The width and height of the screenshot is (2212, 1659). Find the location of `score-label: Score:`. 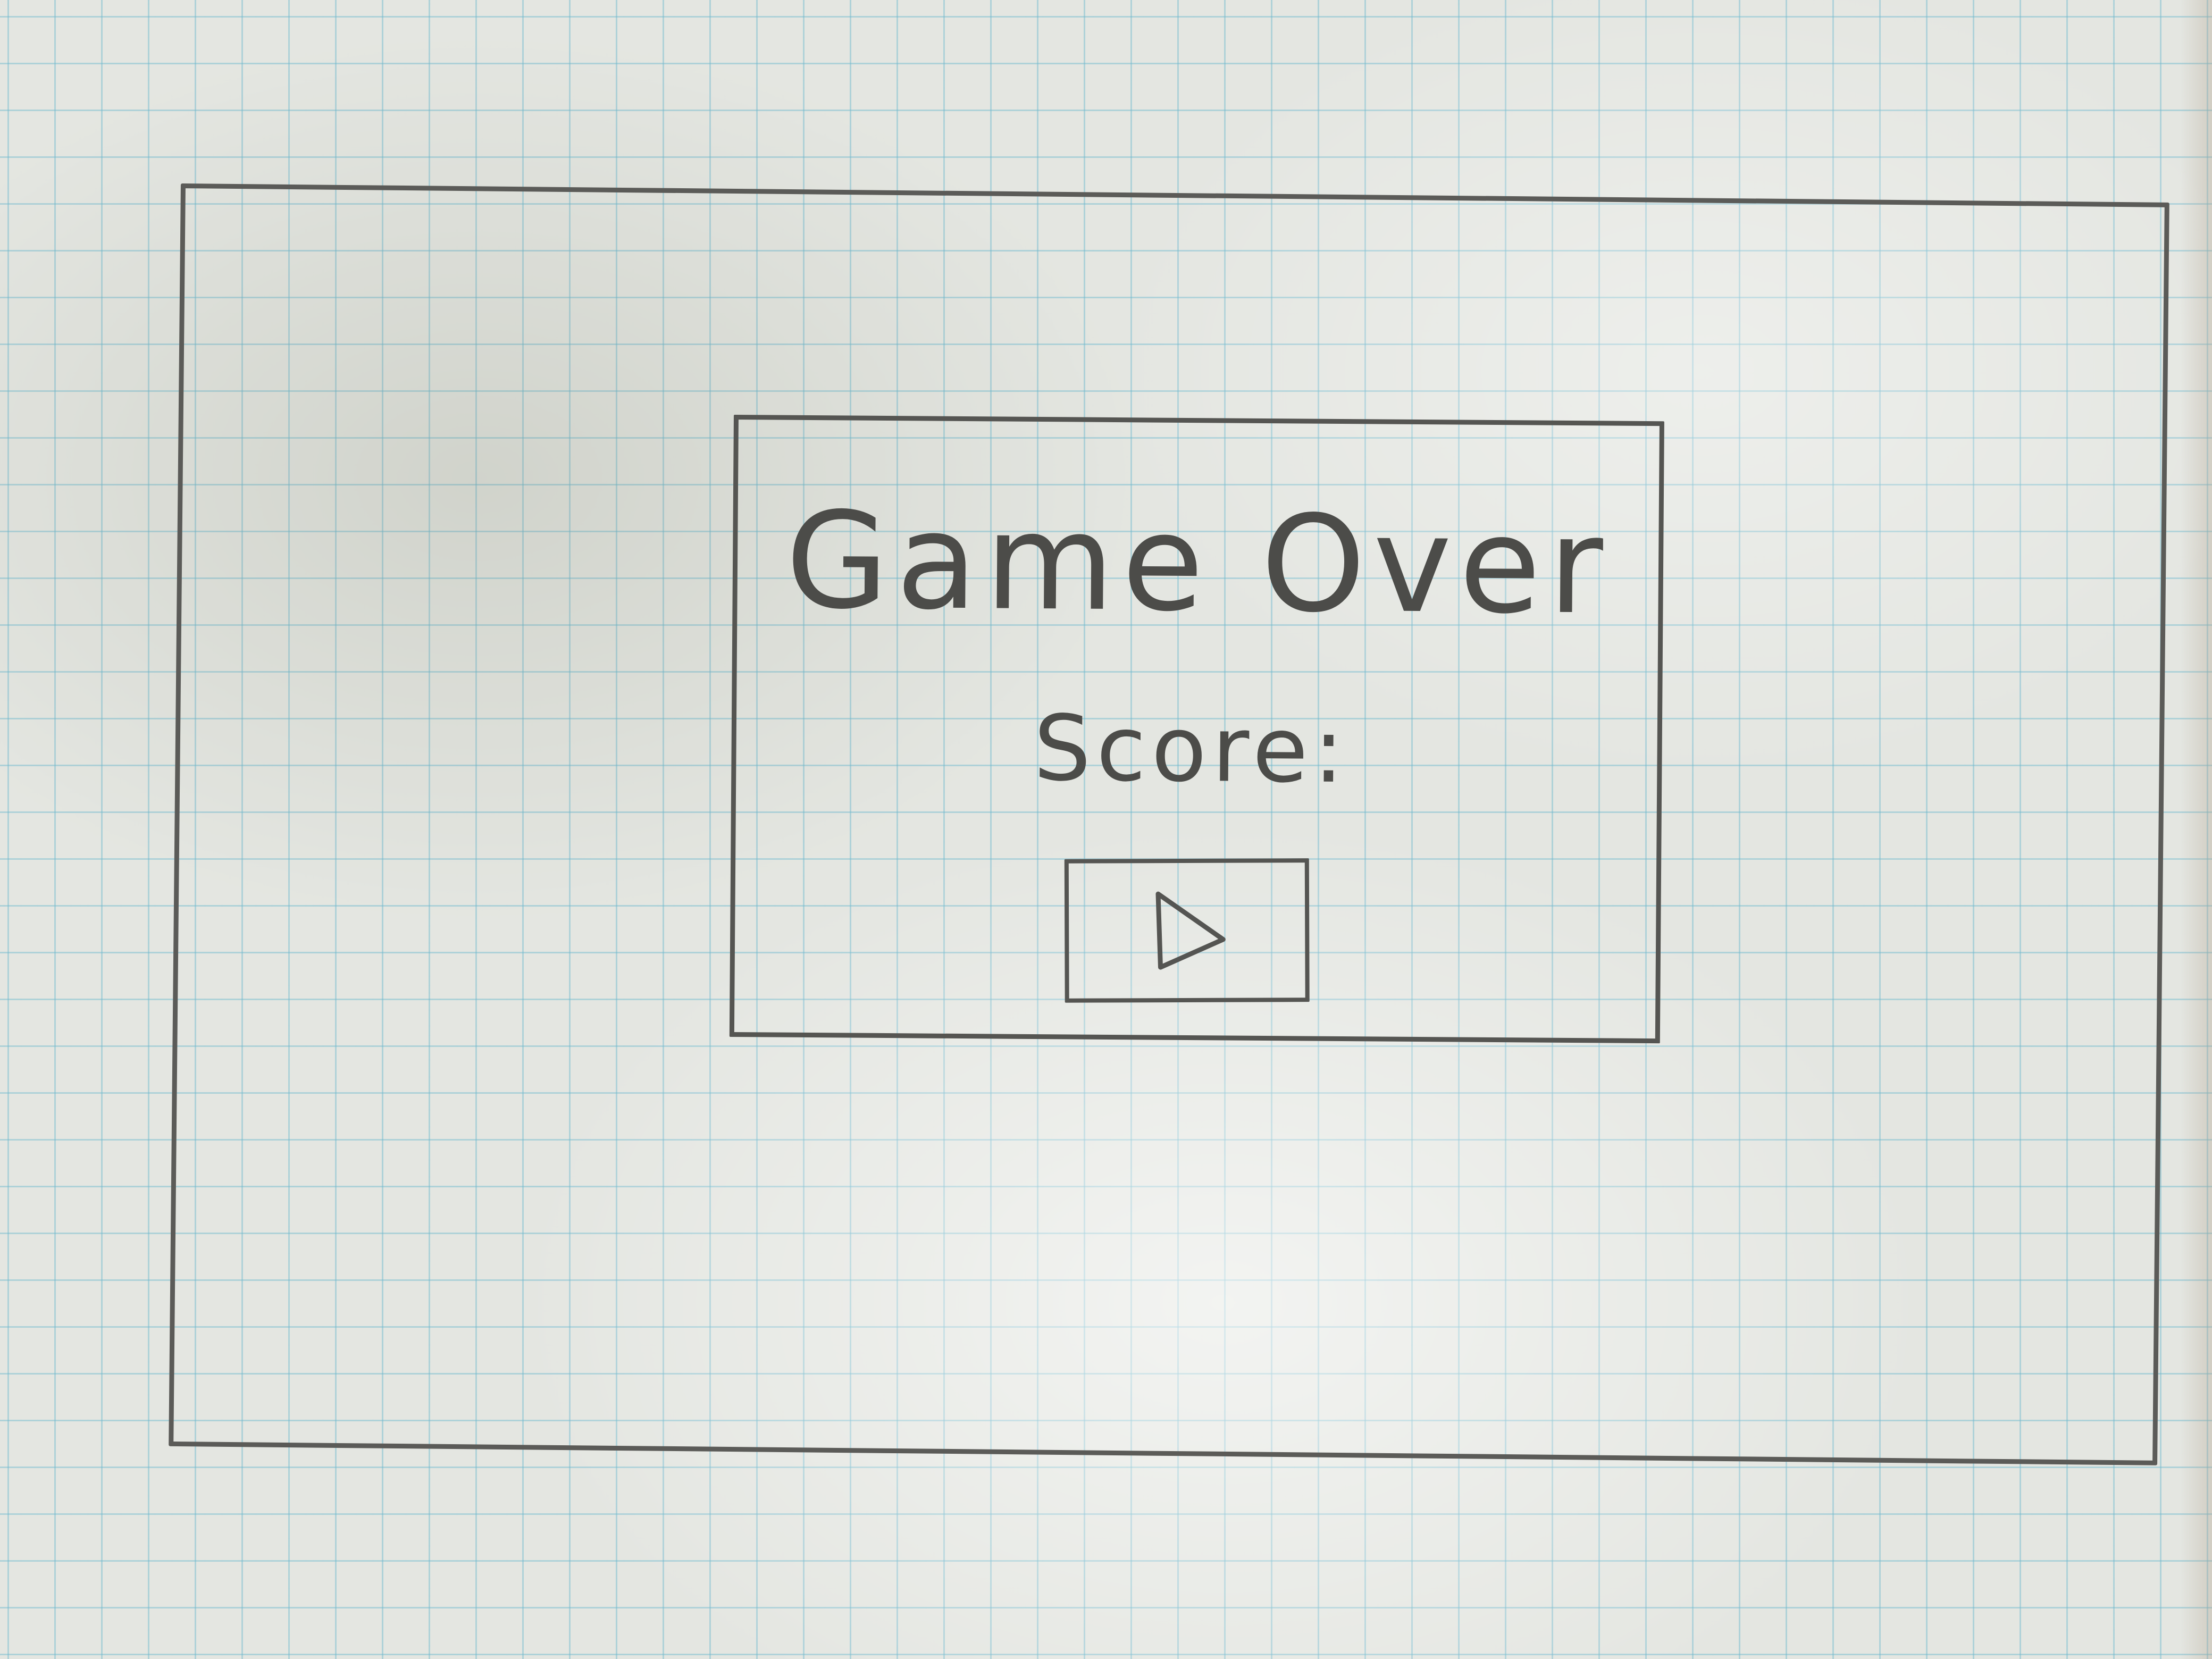

score-label: Score: is located at coordinates (1191, 750).